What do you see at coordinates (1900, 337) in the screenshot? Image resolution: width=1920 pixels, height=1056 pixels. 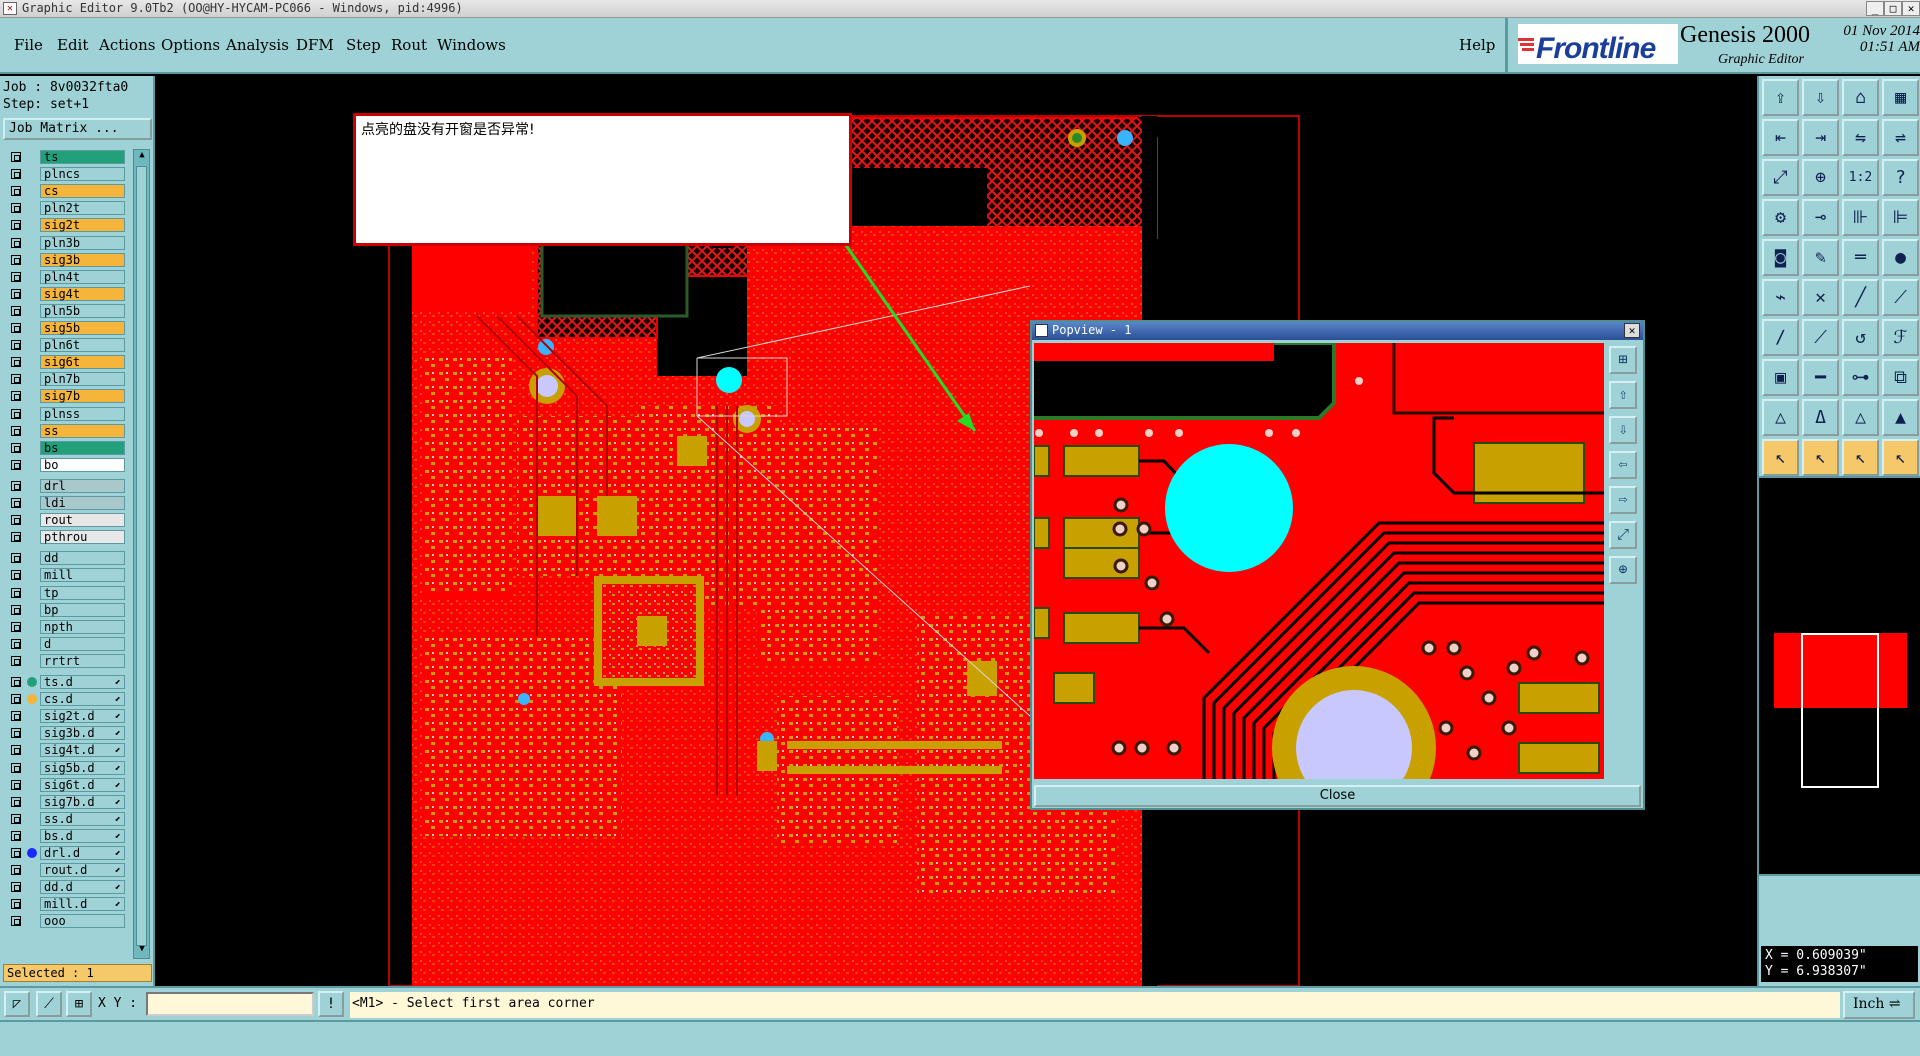 I see `f-icon: ℱ` at bounding box center [1900, 337].